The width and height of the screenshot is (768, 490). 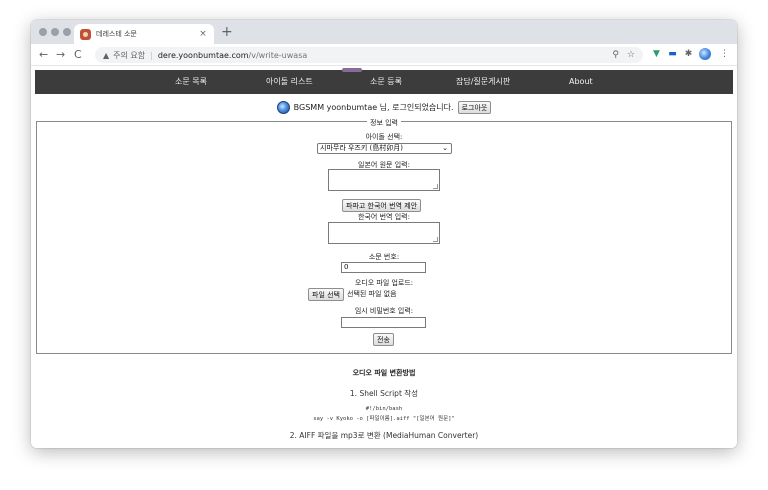 What do you see at coordinates (581, 82) in the screenshot?
I see `nav-item-about: About` at bounding box center [581, 82].